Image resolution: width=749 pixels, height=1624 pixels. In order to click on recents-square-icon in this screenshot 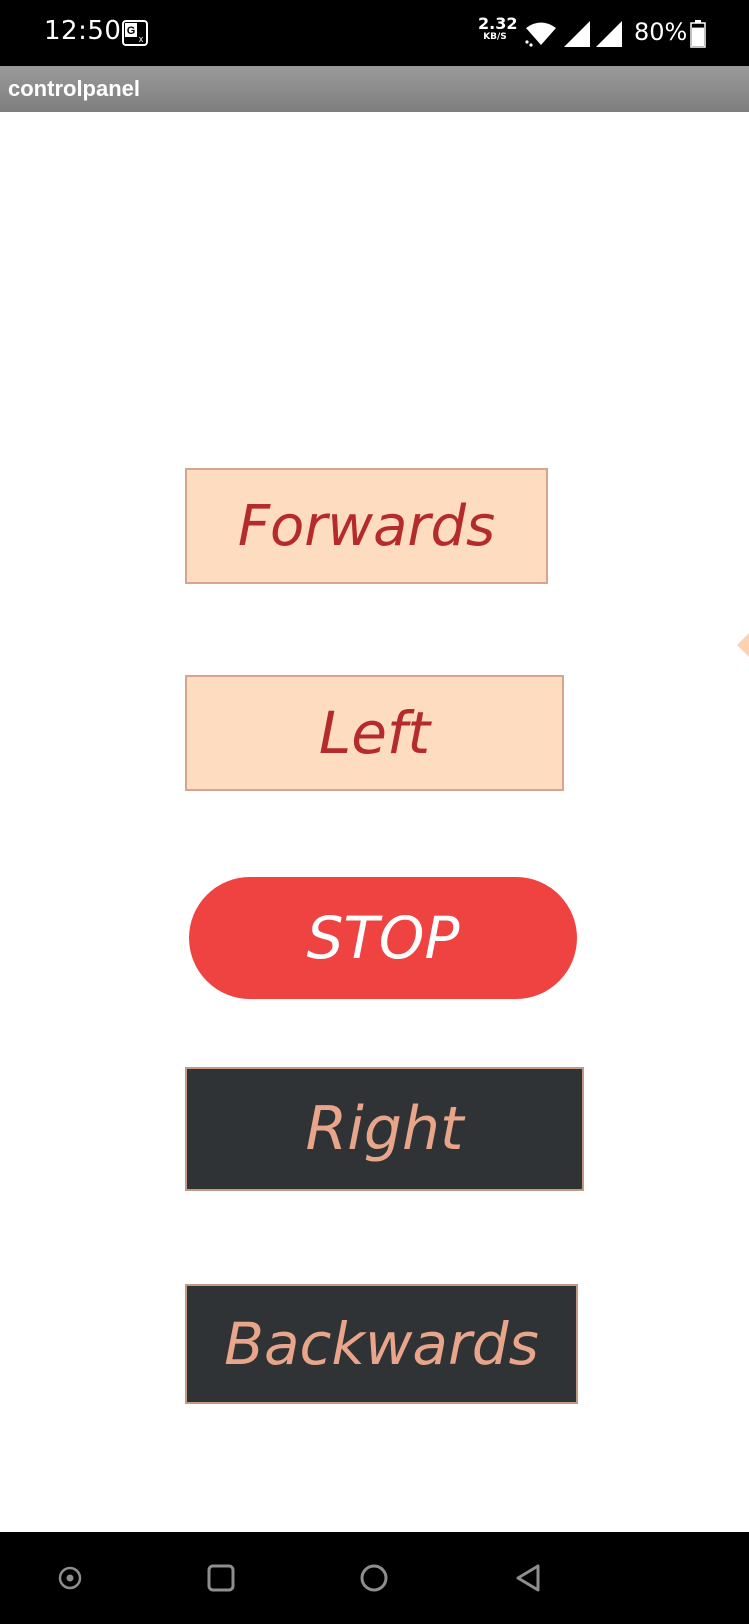, I will do `click(221, 1578)`.